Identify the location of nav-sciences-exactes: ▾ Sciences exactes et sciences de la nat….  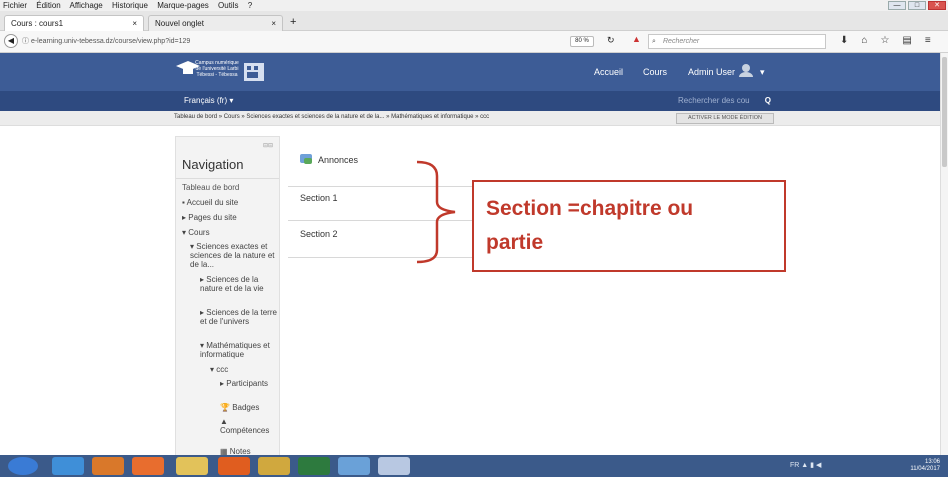
(234, 255).